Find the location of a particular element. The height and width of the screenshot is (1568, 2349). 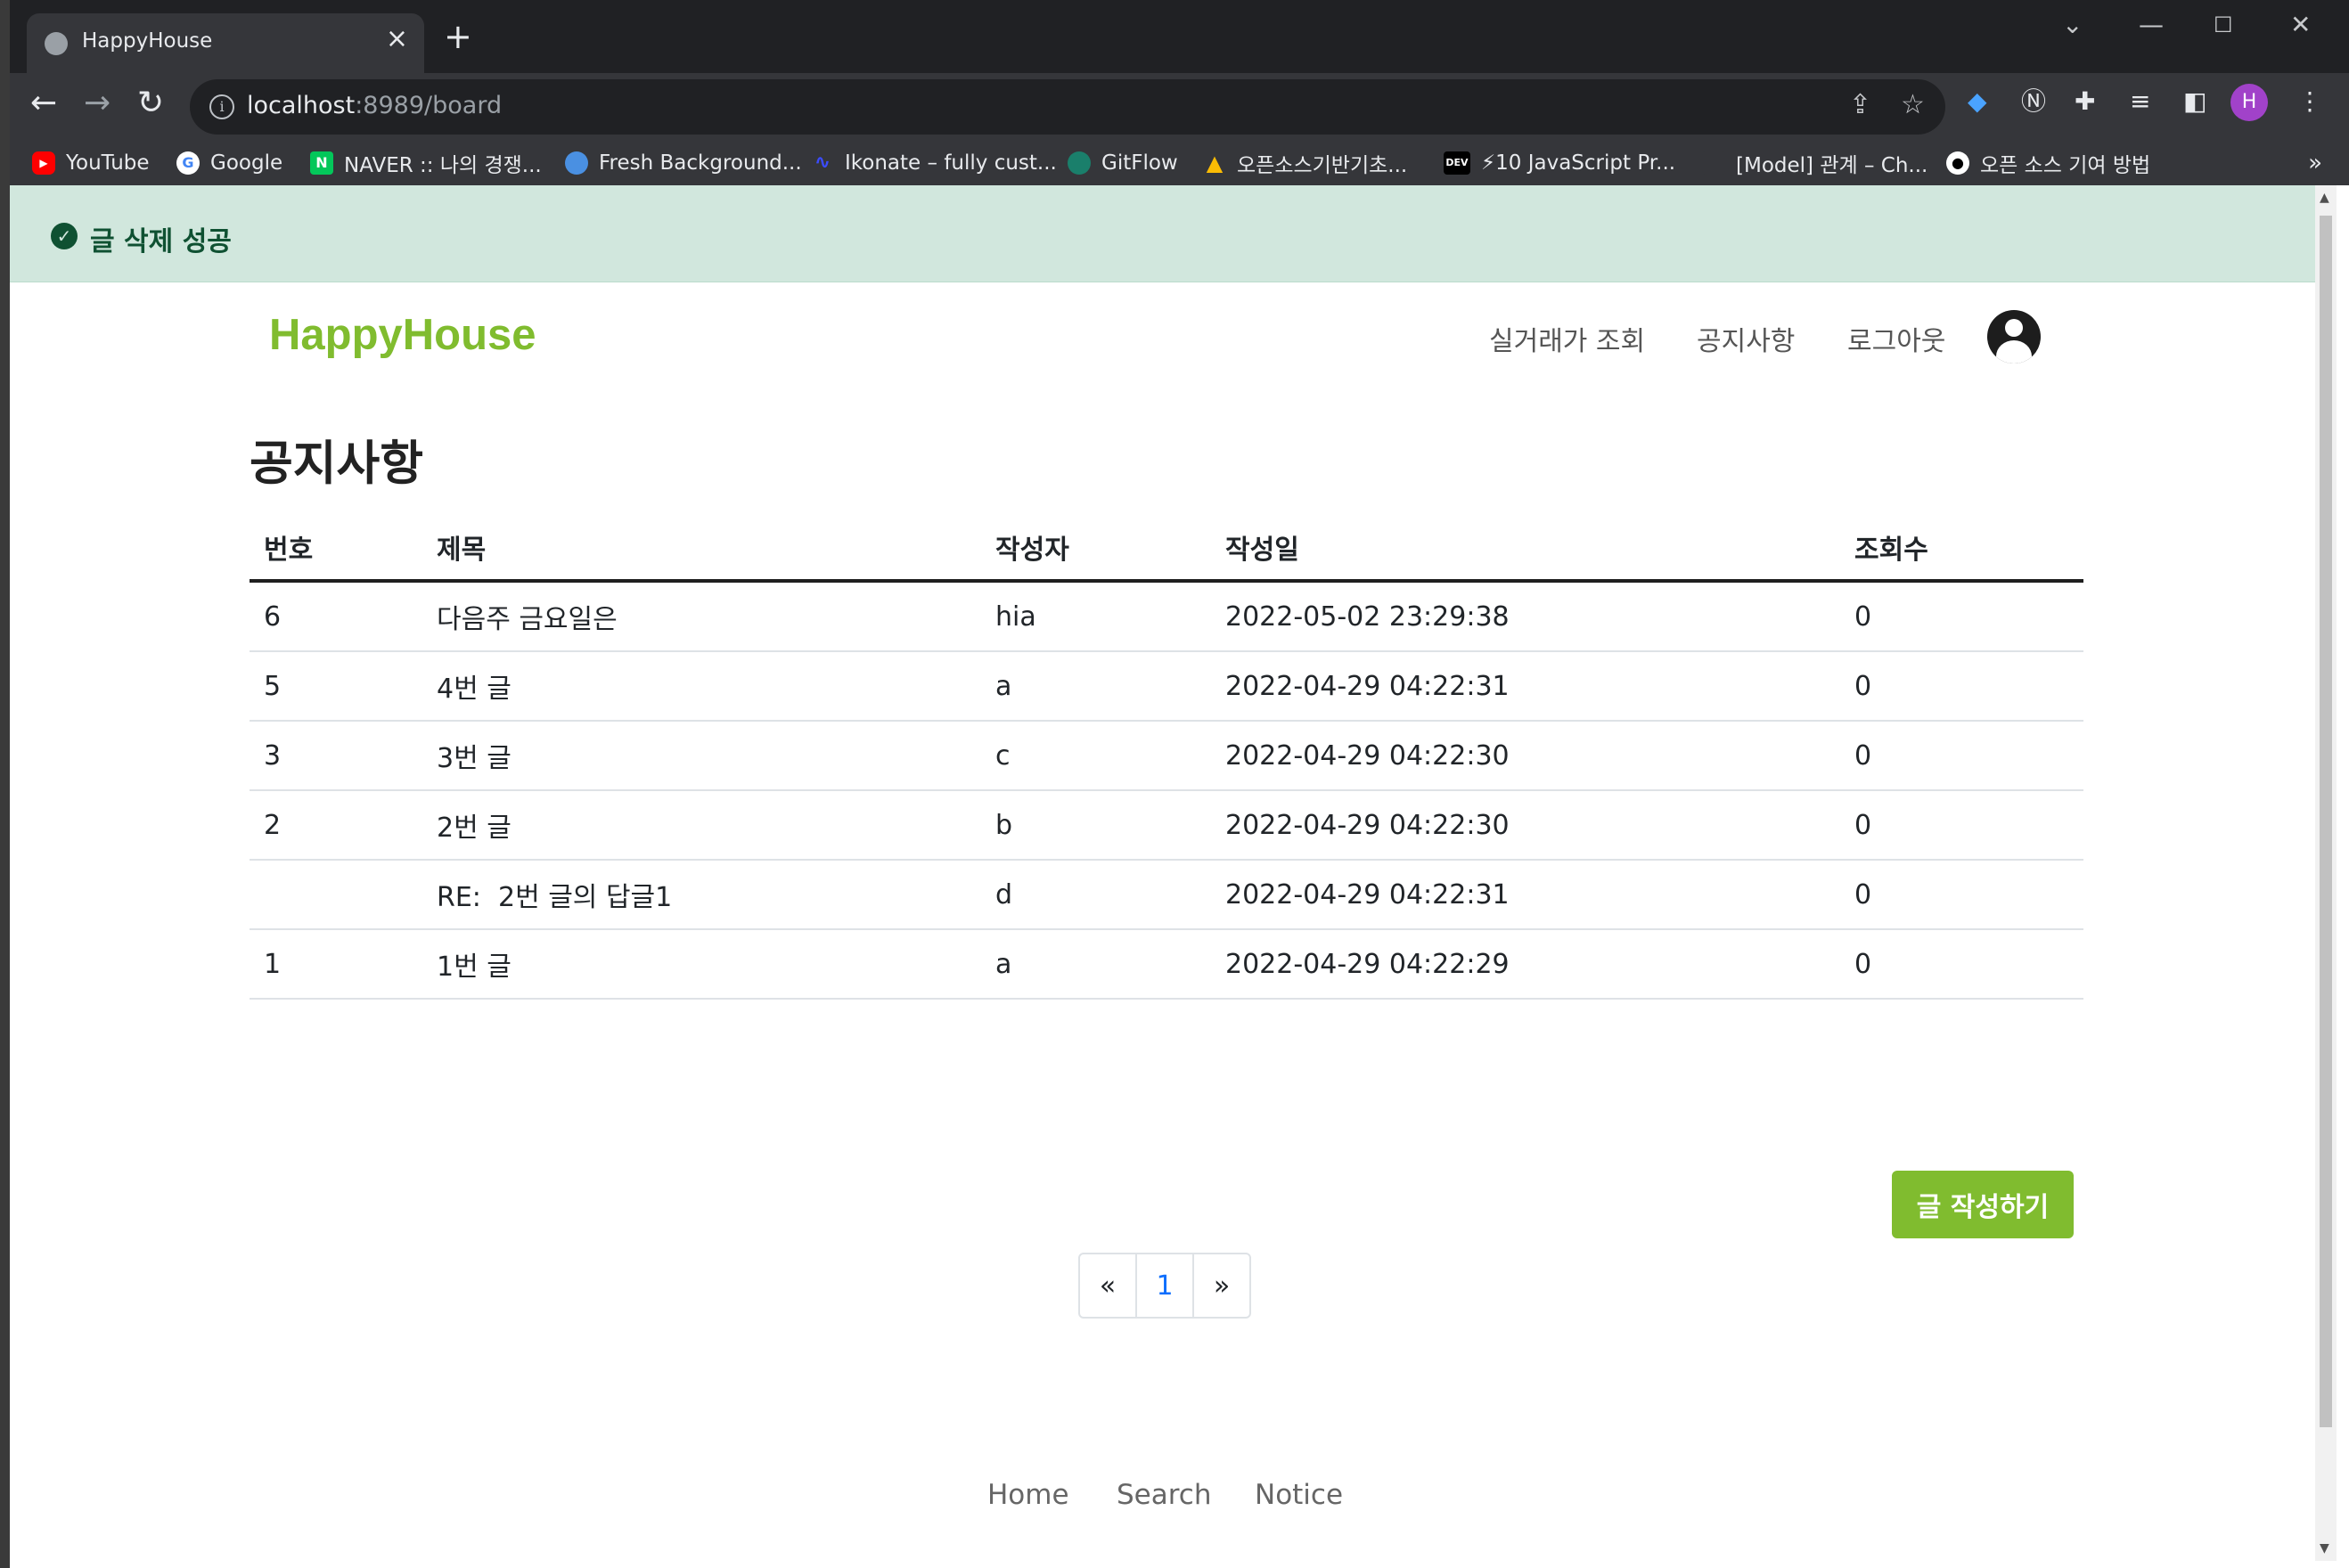

side-panel-icon: ◧ is located at coordinates (2194, 101).